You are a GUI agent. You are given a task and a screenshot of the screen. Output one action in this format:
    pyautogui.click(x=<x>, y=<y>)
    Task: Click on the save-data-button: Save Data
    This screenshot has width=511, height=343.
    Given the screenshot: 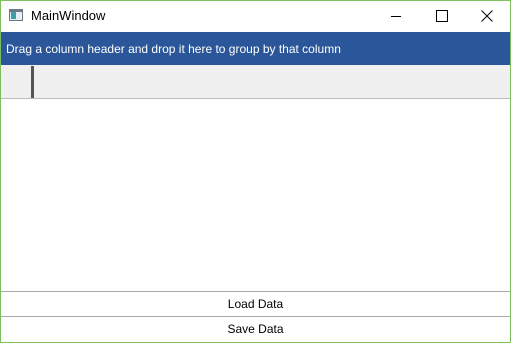 What is the action you would take?
    pyautogui.click(x=255, y=329)
    